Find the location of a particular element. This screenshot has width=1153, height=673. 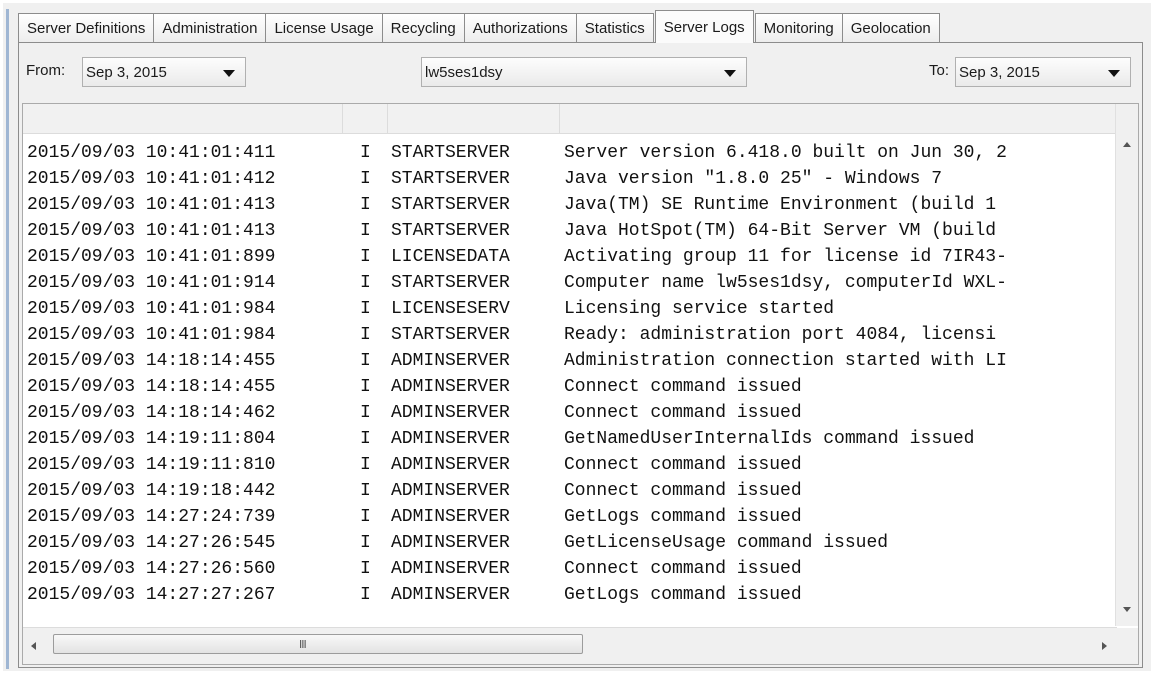

log-timestamp: 2015/09/03 10:41:01:411 is located at coordinates (151, 153).